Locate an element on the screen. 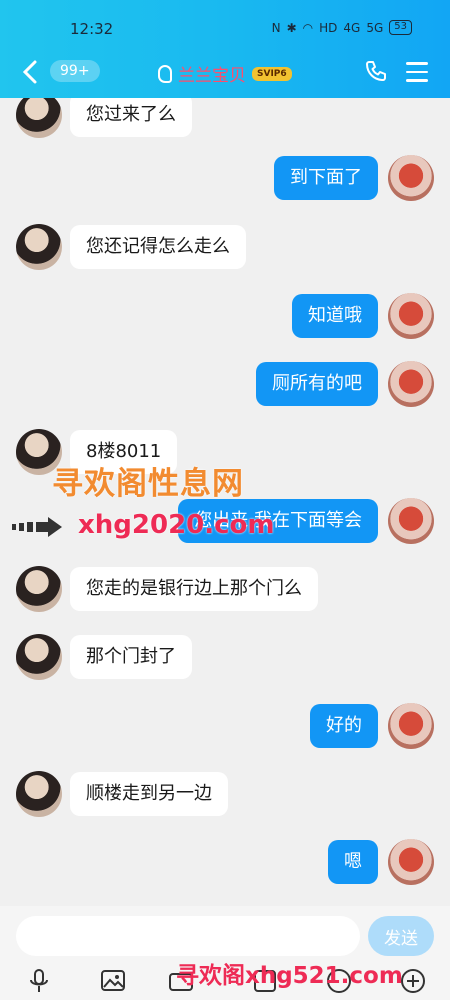 Image resolution: width=450 pixels, height=1000 pixels. message-bubble: 嗯 is located at coordinates (353, 862).